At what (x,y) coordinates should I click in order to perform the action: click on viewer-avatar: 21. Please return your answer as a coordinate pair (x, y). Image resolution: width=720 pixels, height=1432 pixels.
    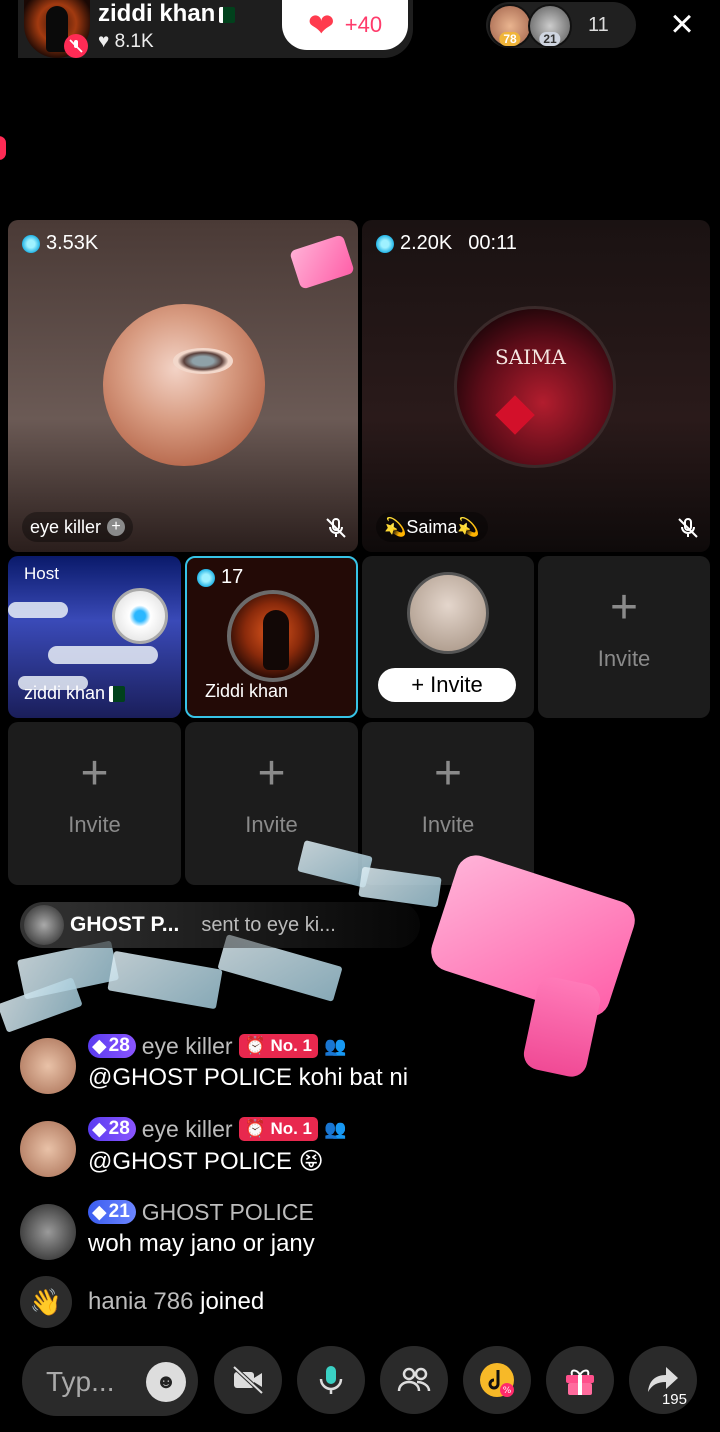
    Looking at the image, I should click on (550, 26).